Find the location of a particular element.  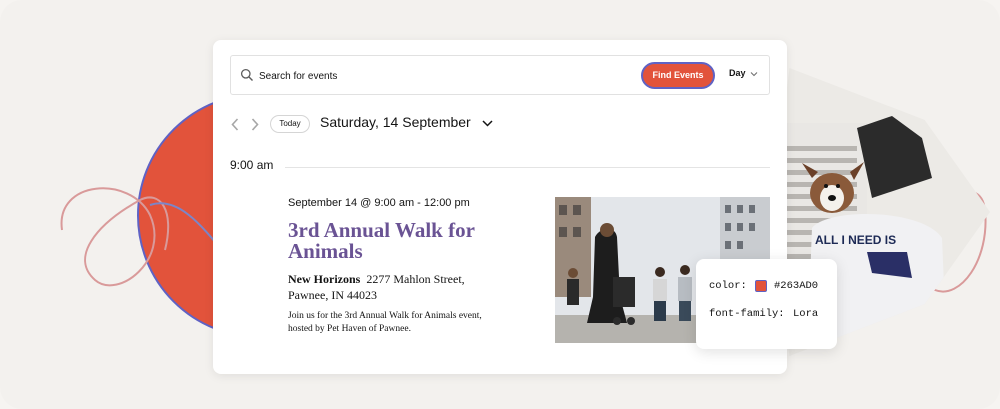

shirt-text: ALL I NEED IS is located at coordinates (855, 240).